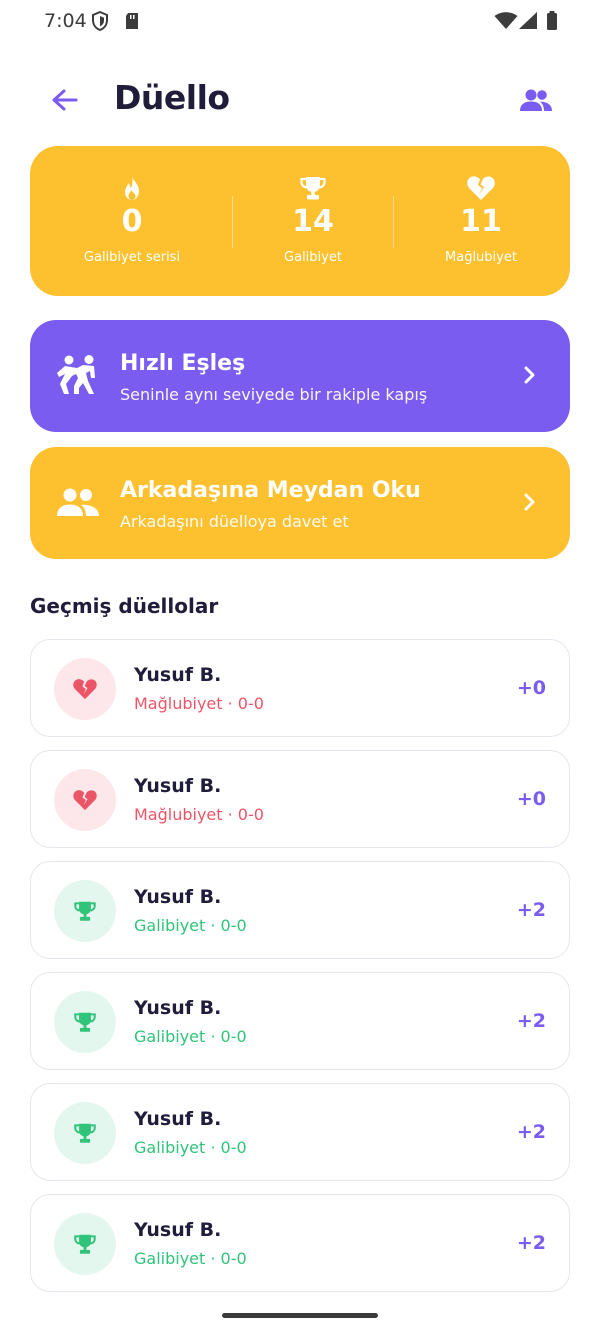 This screenshot has height=1333, width=600. I want to click on arrow-left-icon, so click(65, 100).